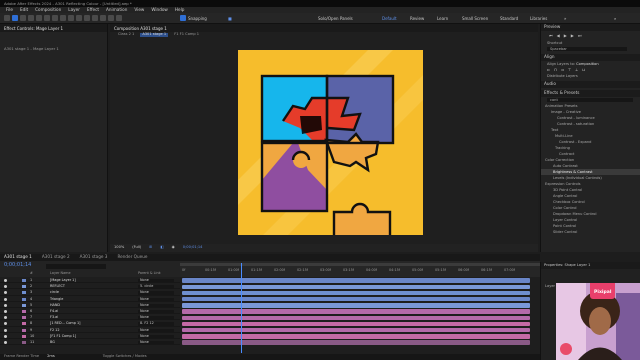  Describe the element at coordinates (23, 18) in the screenshot. I see `hand-tool-icon` at that location.